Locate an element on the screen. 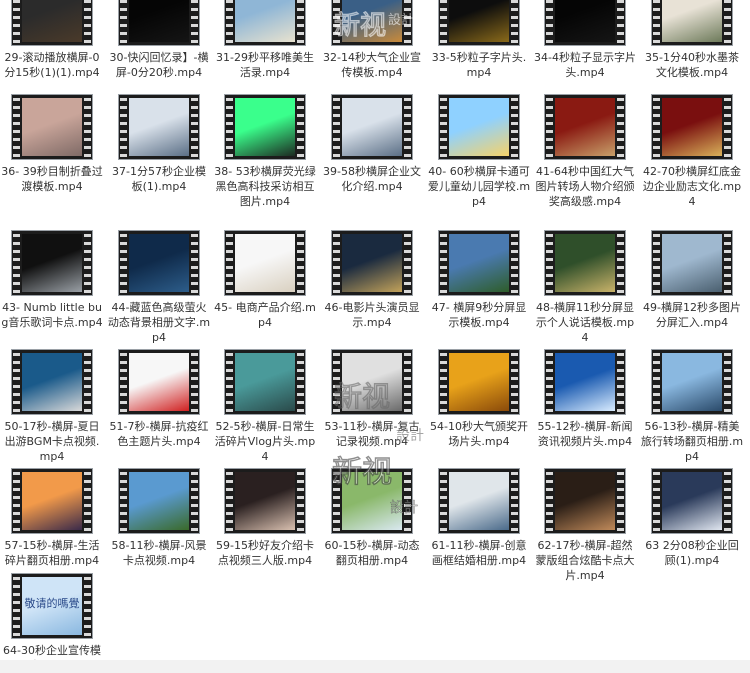  file-item: 31-29秒平移唯美生活录.mp4 is located at coordinates (265, 40).